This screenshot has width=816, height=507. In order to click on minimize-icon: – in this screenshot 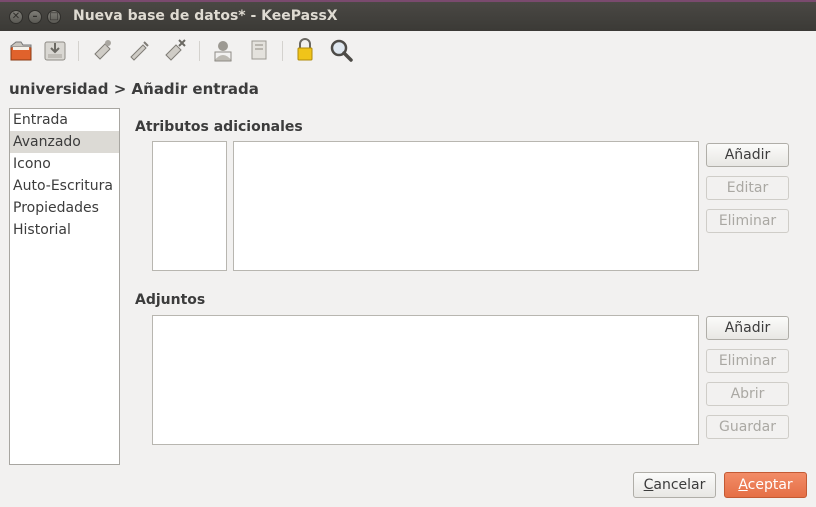, I will do `click(35, 16)`.